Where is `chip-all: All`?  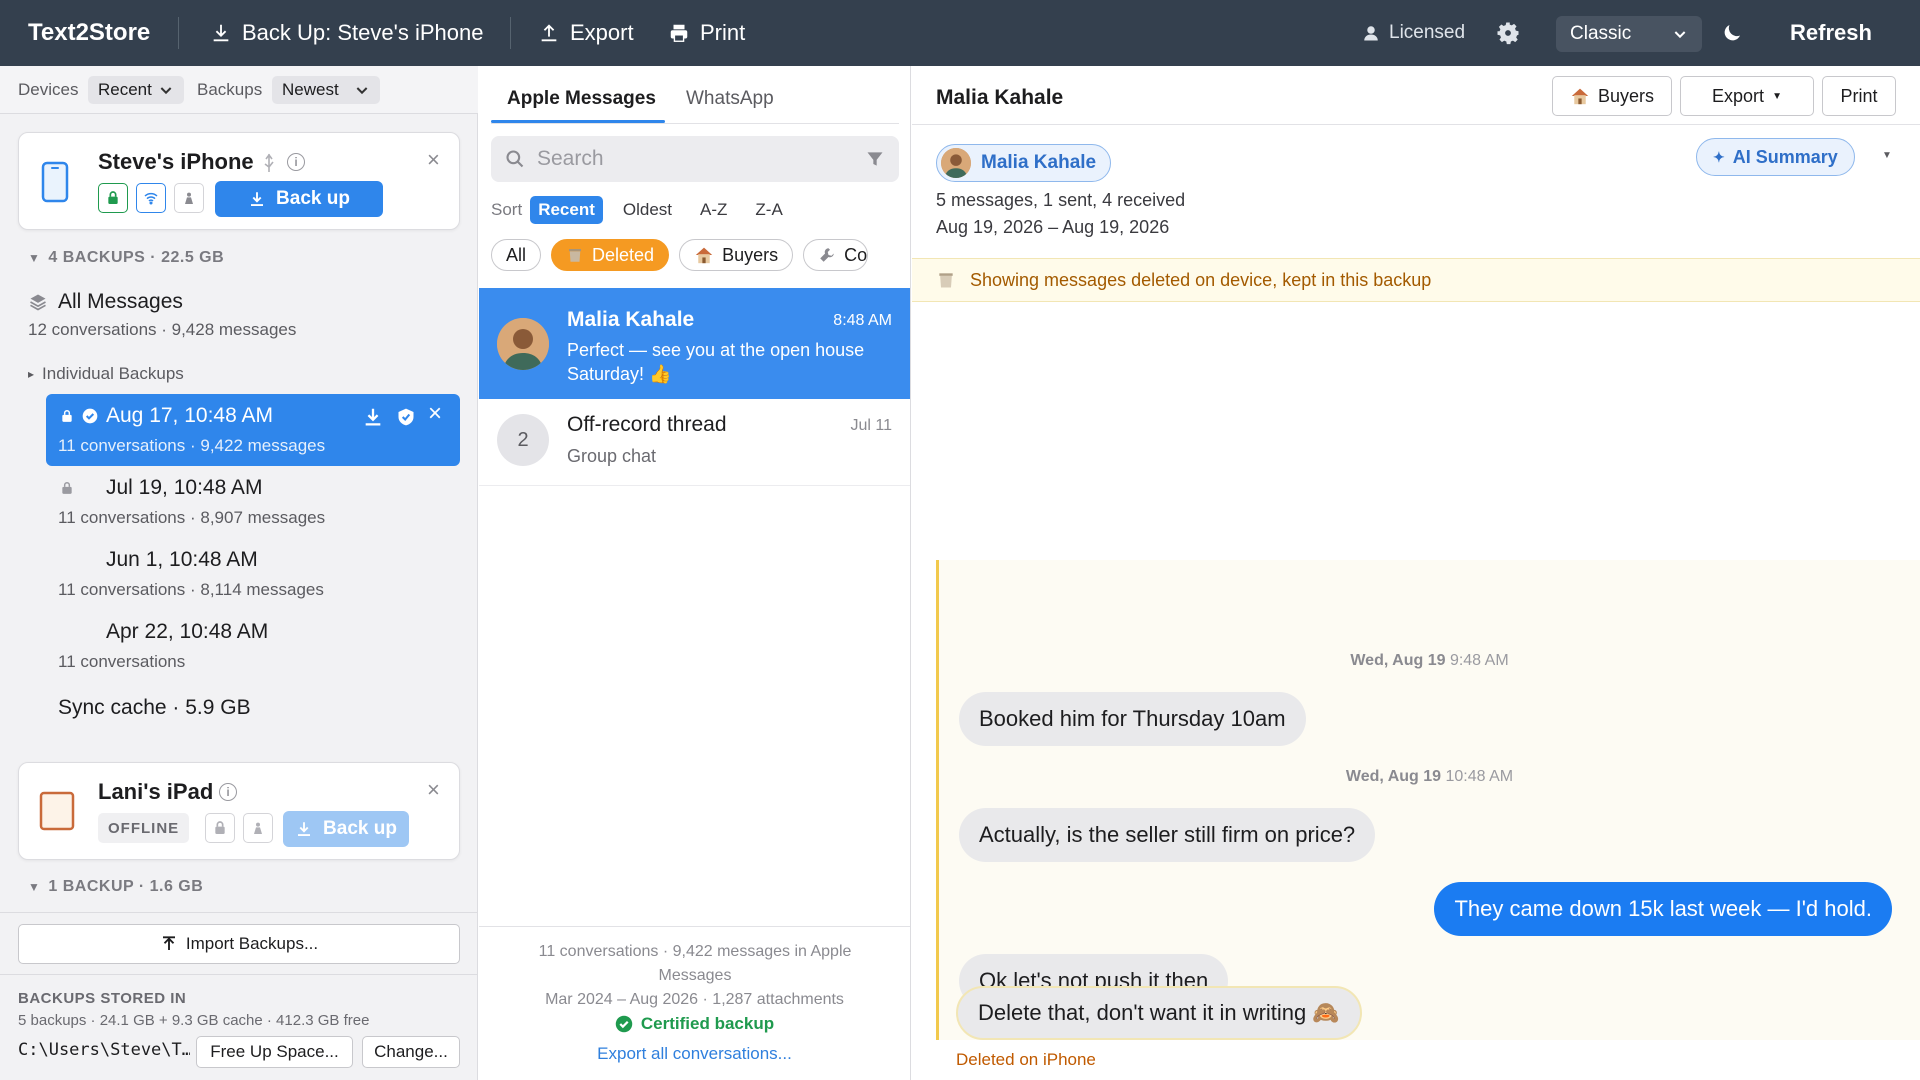
chip-all: All is located at coordinates (516, 255).